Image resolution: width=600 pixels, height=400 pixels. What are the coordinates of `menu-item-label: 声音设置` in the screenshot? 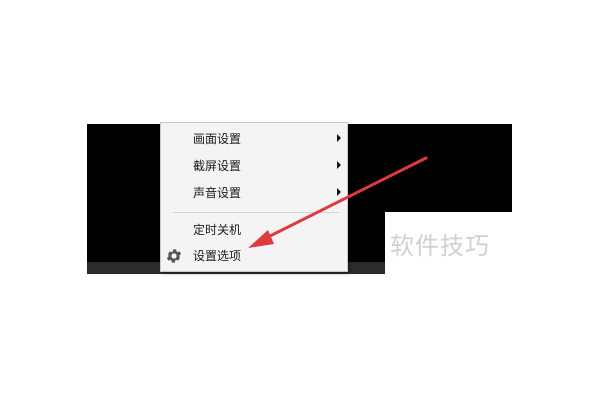 It's located at (217, 193).